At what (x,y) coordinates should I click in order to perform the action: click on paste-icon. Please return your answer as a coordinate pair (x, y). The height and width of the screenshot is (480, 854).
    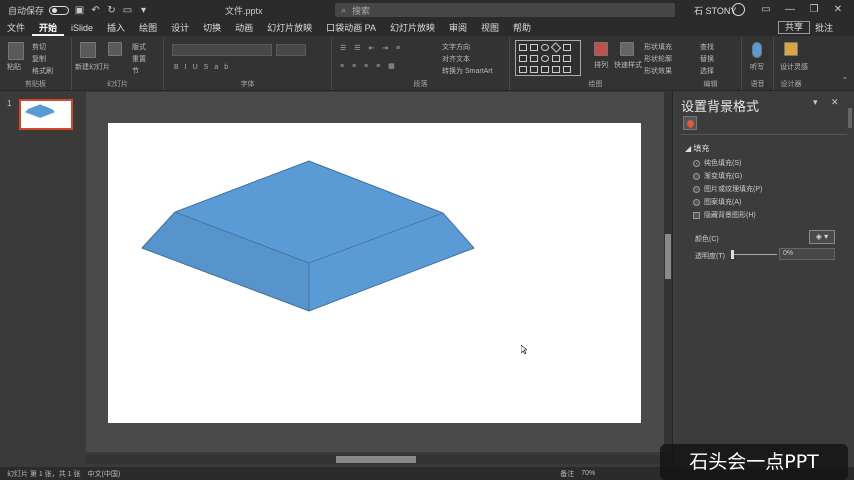
    Looking at the image, I should click on (16, 51).